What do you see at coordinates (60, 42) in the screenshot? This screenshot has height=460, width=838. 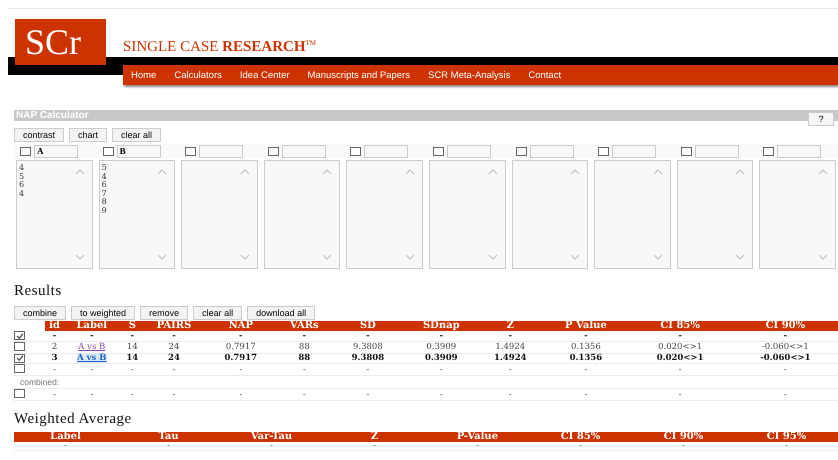 I see `logo: SCr` at bounding box center [60, 42].